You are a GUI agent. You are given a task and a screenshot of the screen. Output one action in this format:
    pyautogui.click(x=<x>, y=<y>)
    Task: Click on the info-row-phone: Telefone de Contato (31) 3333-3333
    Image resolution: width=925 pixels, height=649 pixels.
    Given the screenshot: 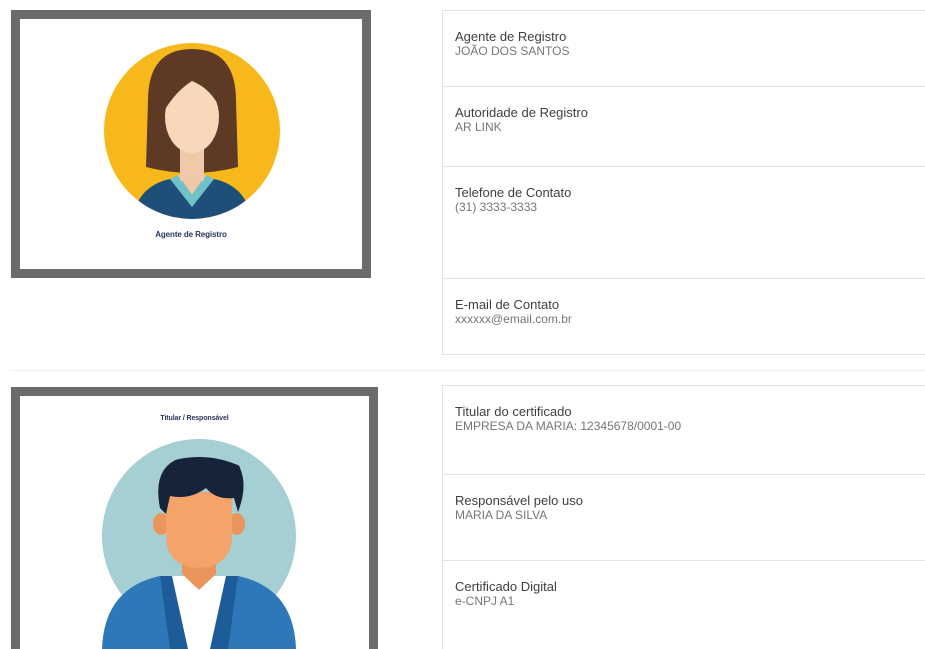 What is the action you would take?
    pyautogui.click(x=684, y=223)
    